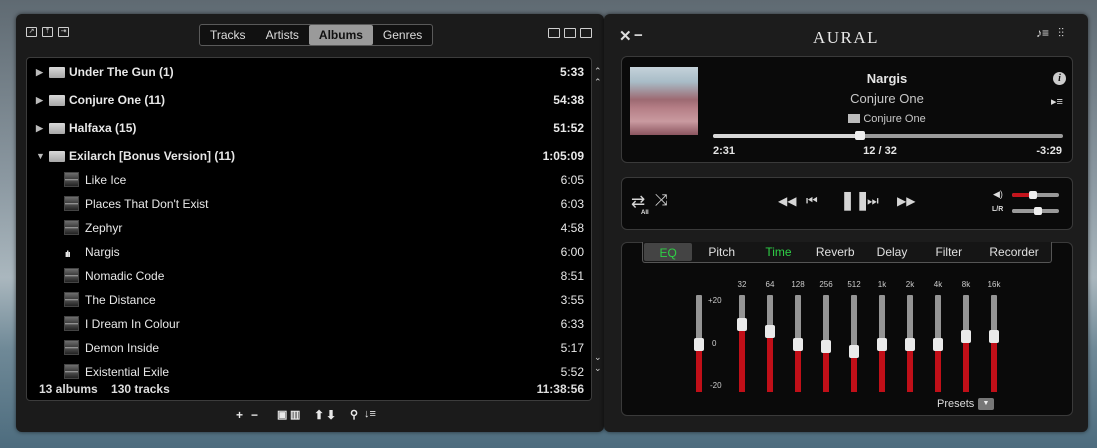  I want to click on track-row: ılı Nargis 6:00, so click(309, 252).